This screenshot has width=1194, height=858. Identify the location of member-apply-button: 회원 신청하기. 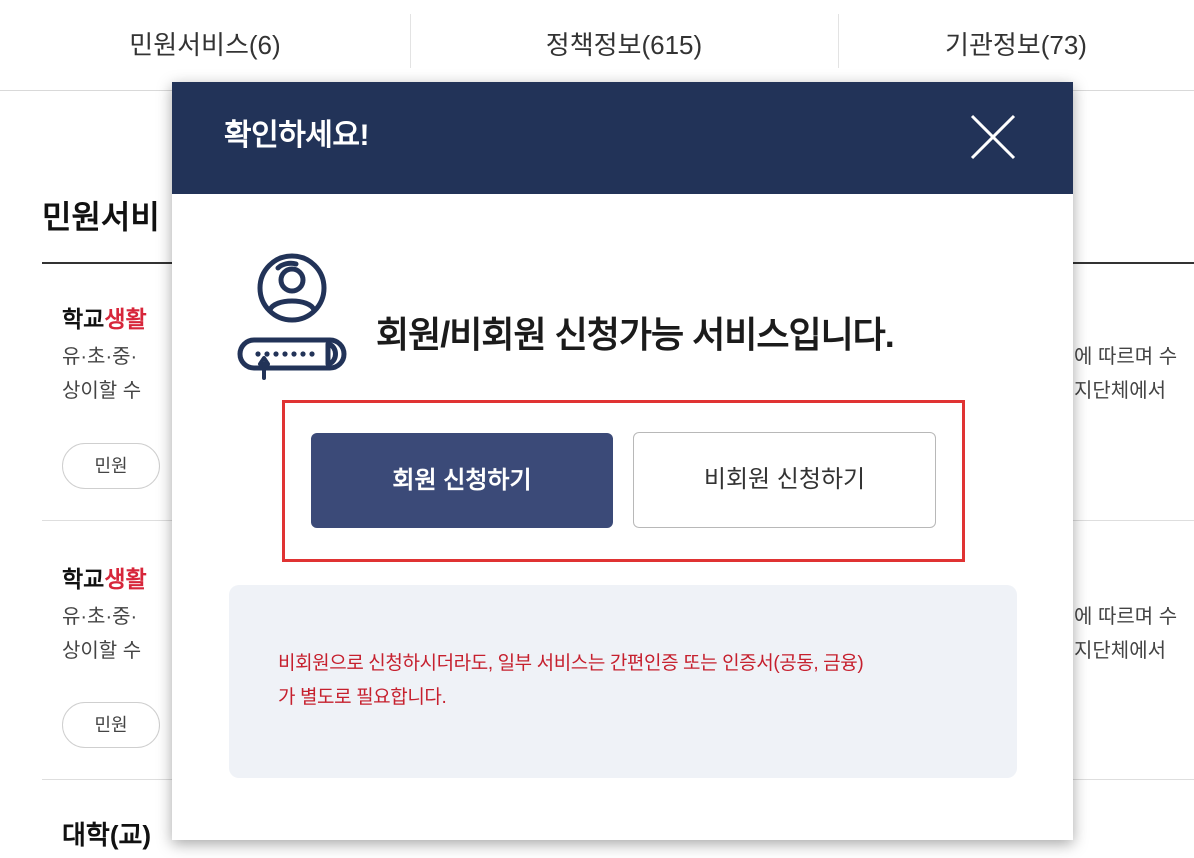
(462, 480).